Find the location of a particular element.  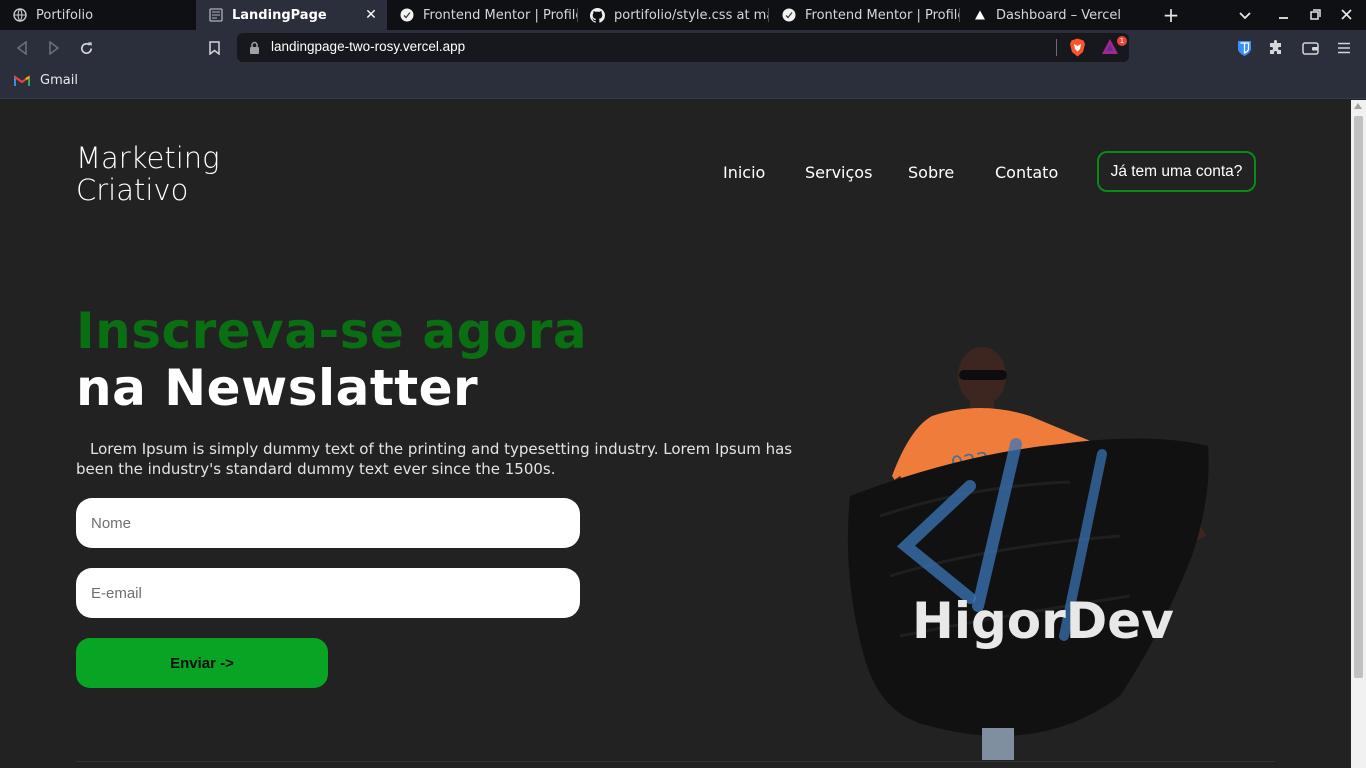

extensions-icon is located at coordinates (1276, 48).